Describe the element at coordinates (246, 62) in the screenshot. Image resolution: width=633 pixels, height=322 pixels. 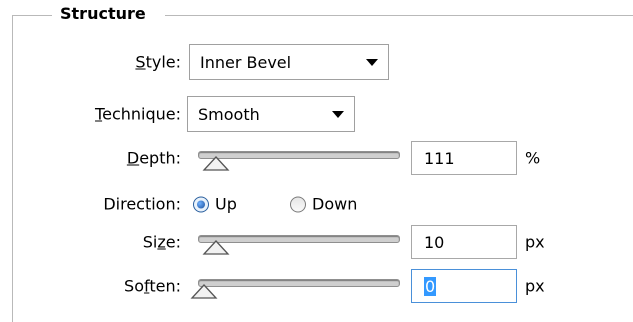
I see `style-value: Inner Bevel` at that location.